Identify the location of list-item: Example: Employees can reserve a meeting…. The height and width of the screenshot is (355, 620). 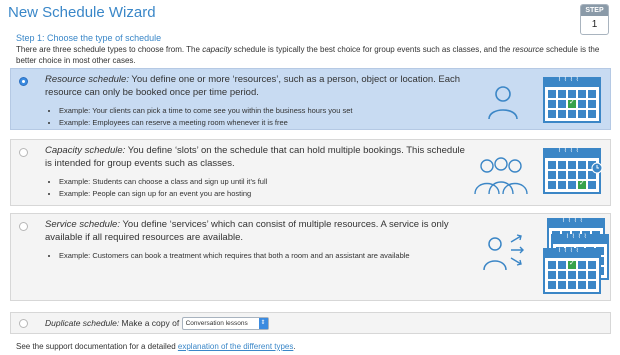
(262, 123).